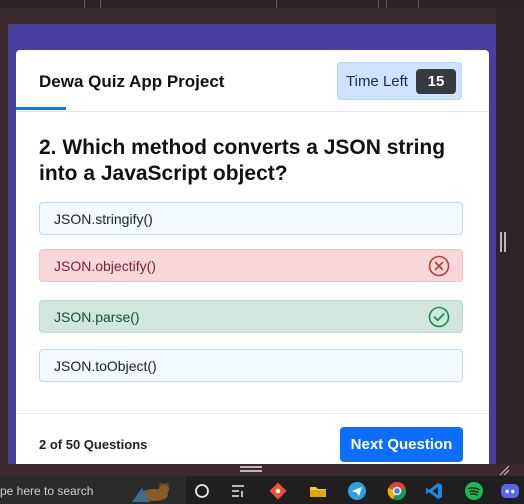  Describe the element at coordinates (150, 492) in the screenshot. I see `bear-widget-icon` at that location.